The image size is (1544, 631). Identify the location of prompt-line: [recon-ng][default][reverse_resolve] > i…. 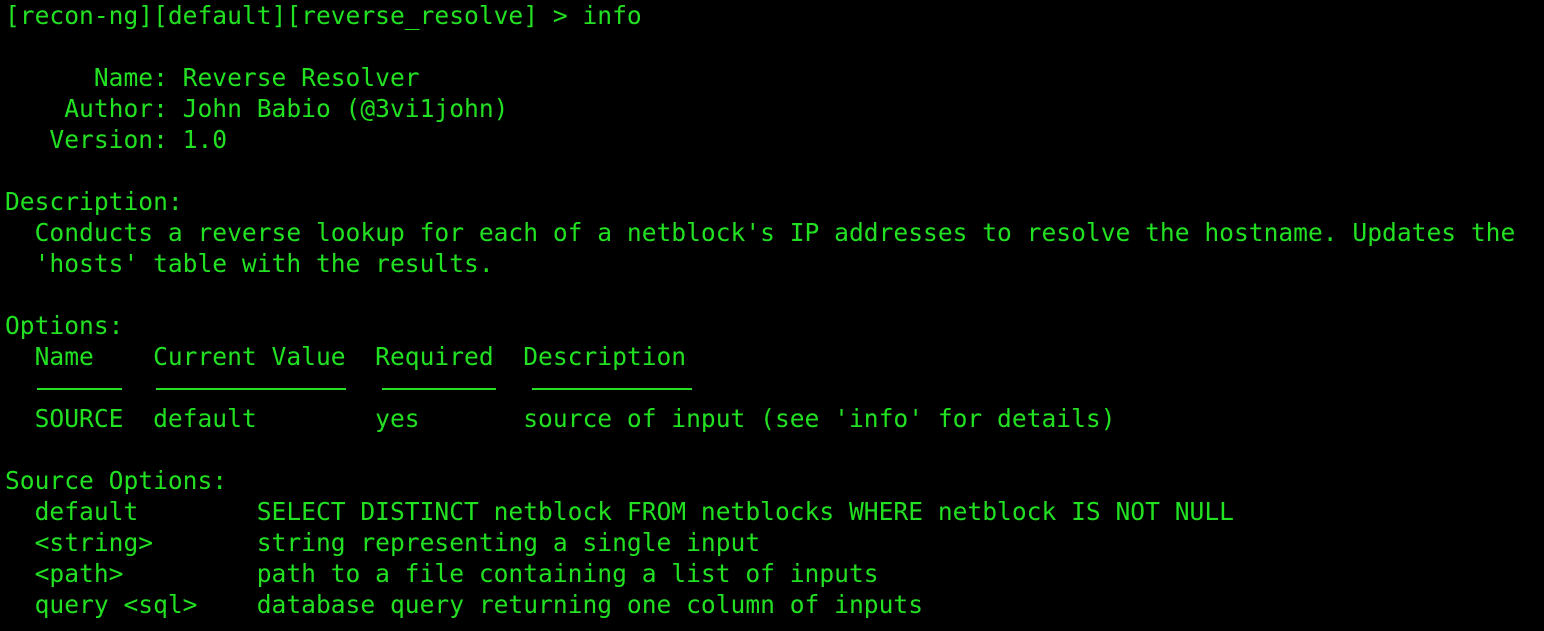
(774, 15).